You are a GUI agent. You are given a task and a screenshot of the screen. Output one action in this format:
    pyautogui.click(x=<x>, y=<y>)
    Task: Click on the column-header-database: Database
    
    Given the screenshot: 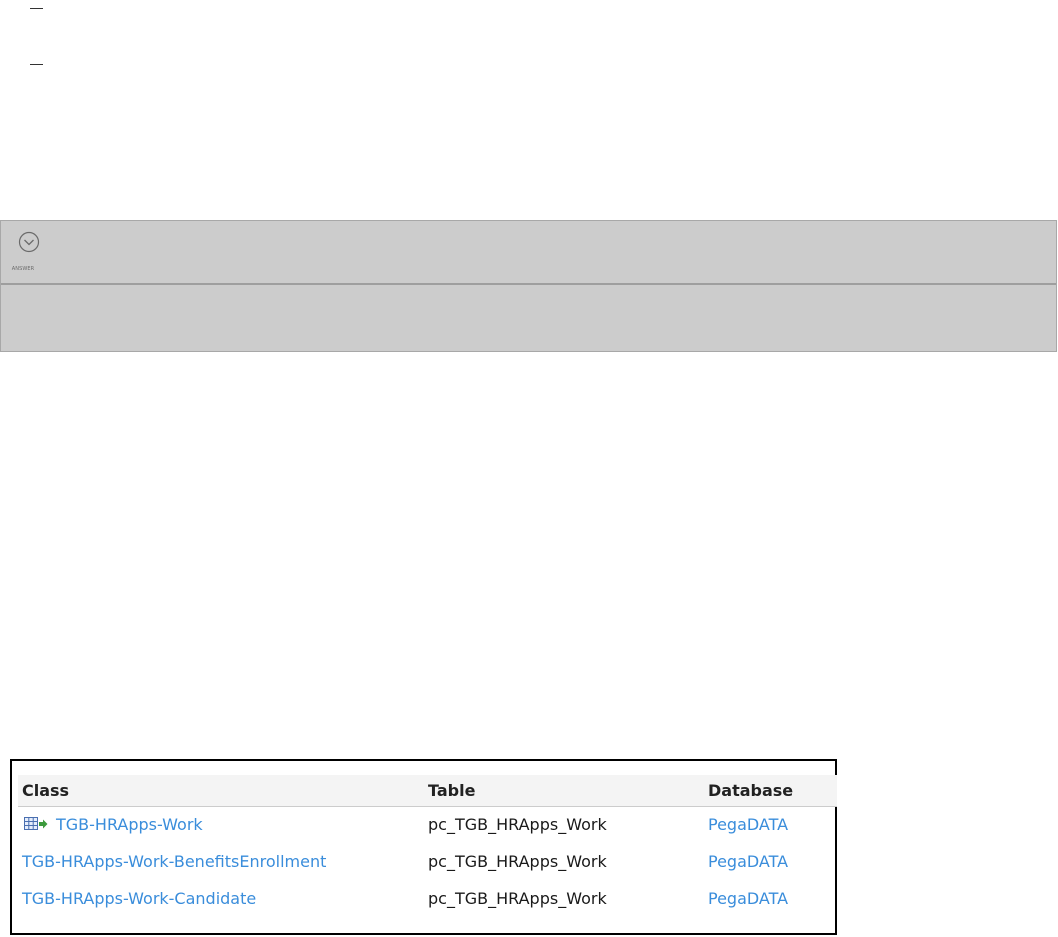 What is the action you would take?
    pyautogui.click(x=768, y=791)
    